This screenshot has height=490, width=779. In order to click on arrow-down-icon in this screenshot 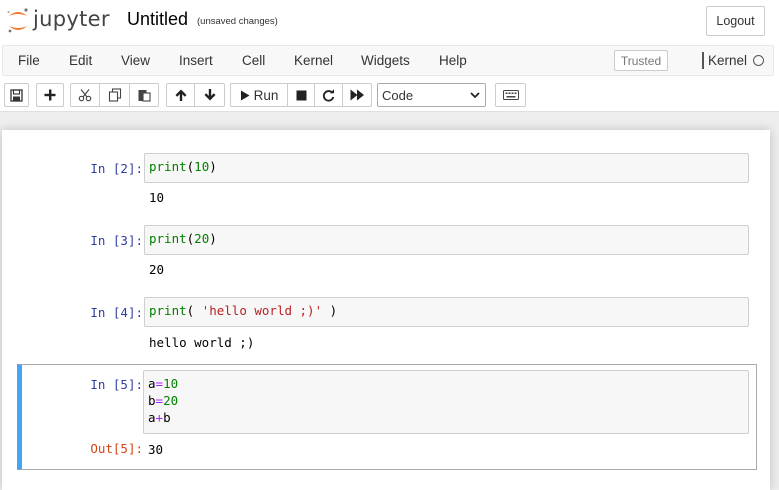, I will do `click(209, 95)`.